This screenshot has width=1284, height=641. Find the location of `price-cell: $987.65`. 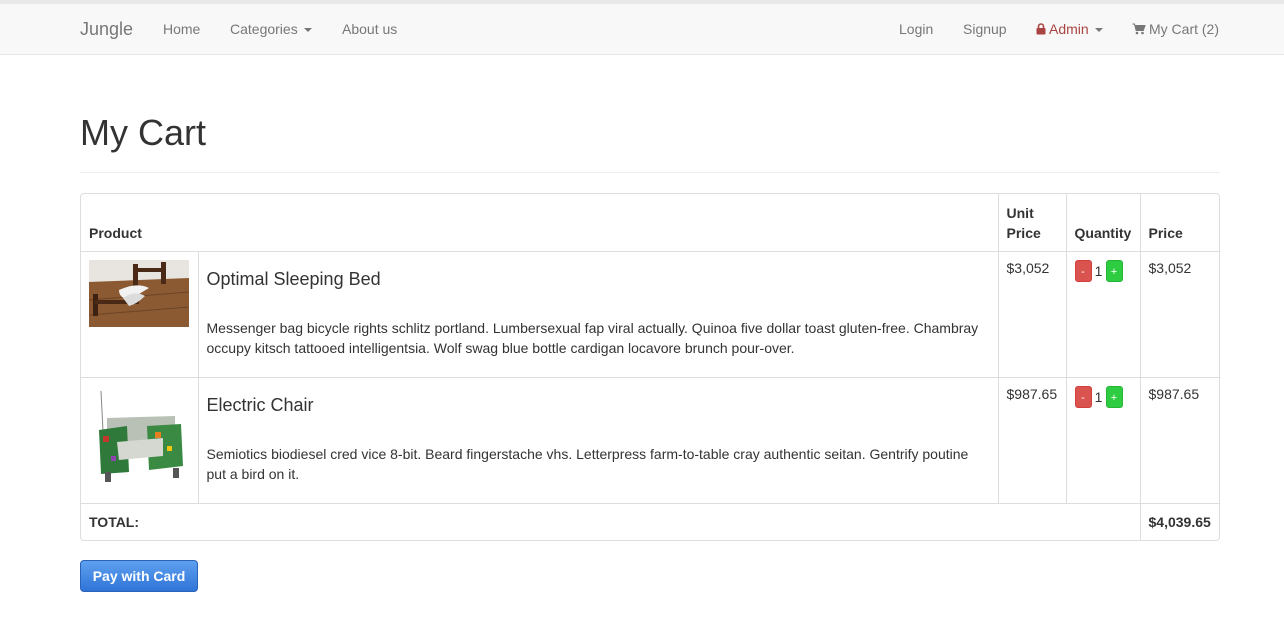

price-cell: $987.65 is located at coordinates (1179, 440).